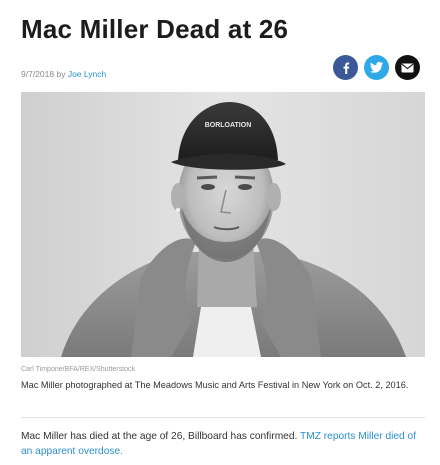  What do you see at coordinates (155, 29) in the screenshot?
I see `article-headline: Mac Miller Dead at 26` at bounding box center [155, 29].